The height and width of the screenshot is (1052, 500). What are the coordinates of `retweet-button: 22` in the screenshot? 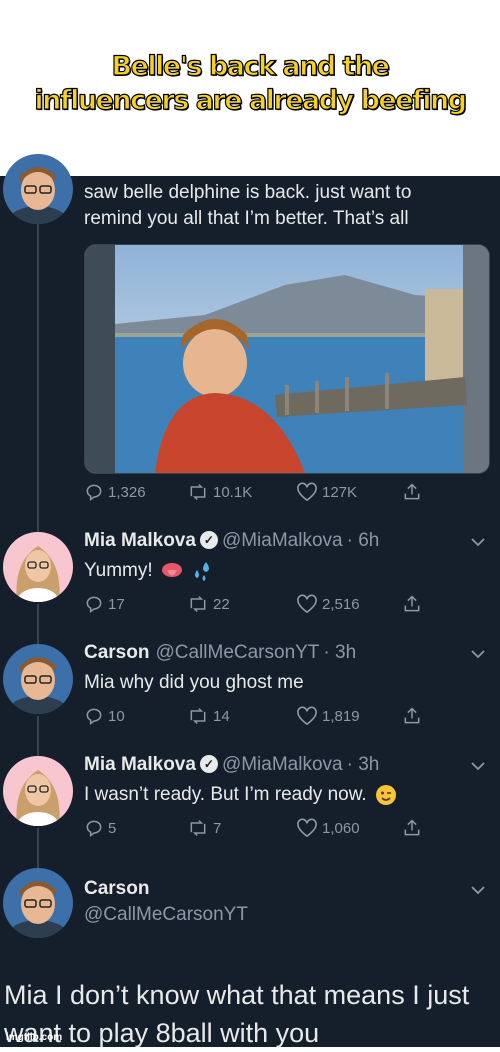 It's located at (208, 604).